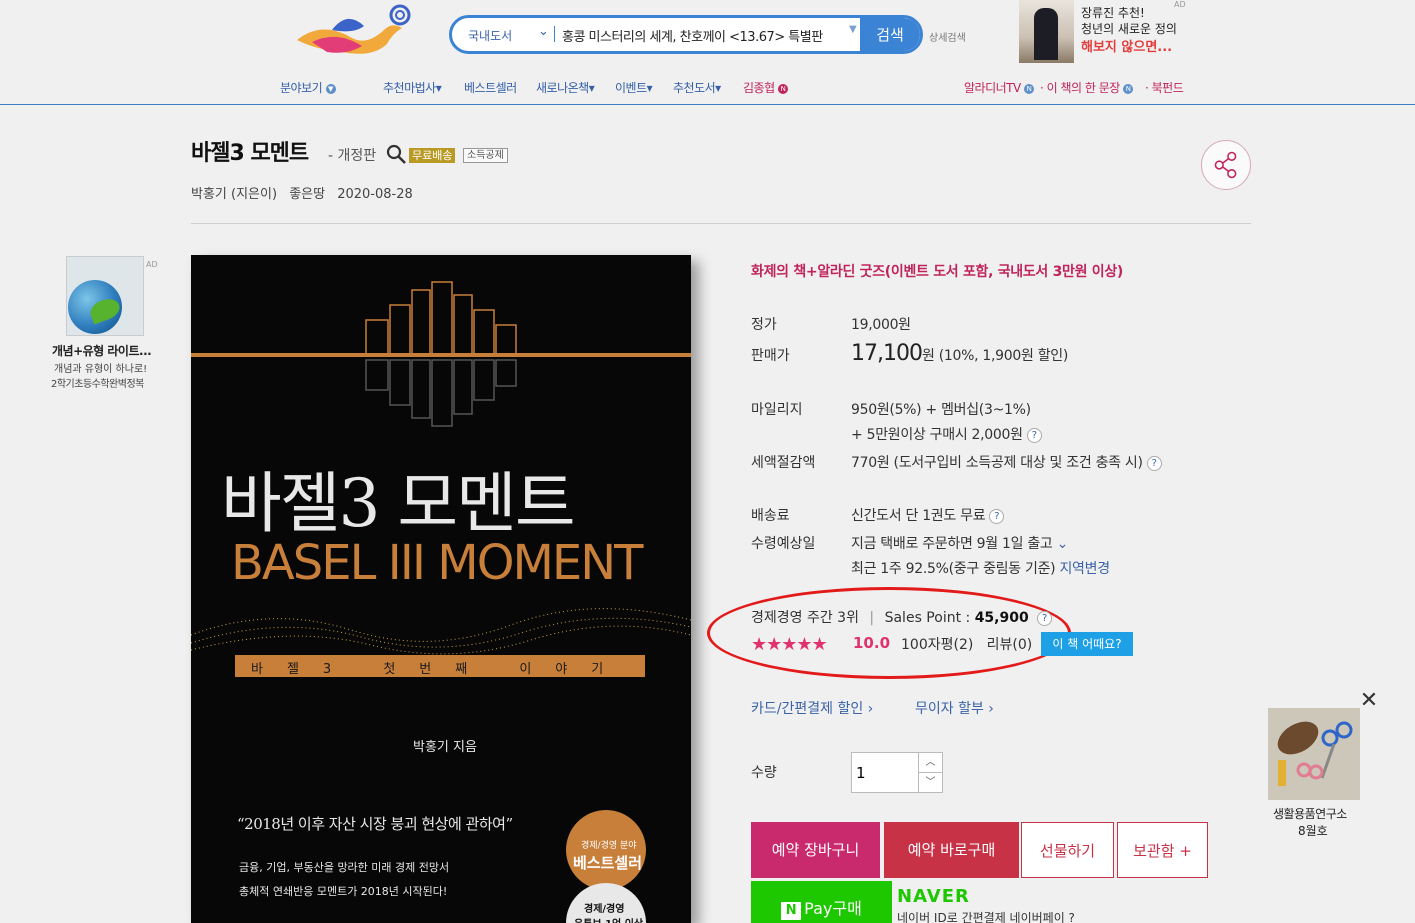  What do you see at coordinates (933, 896) in the screenshot?
I see `naver-logo: NAVER` at bounding box center [933, 896].